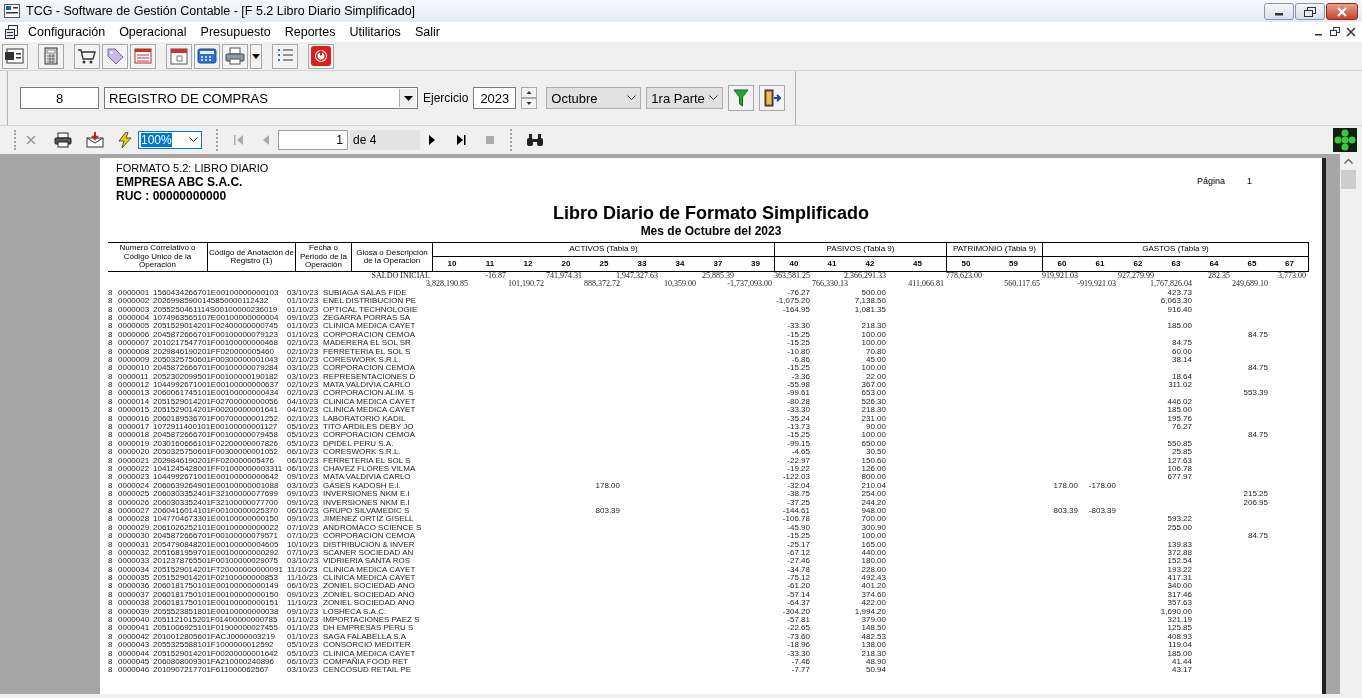 This screenshot has height=698, width=1362. I want to click on close-button, so click(1342, 11).